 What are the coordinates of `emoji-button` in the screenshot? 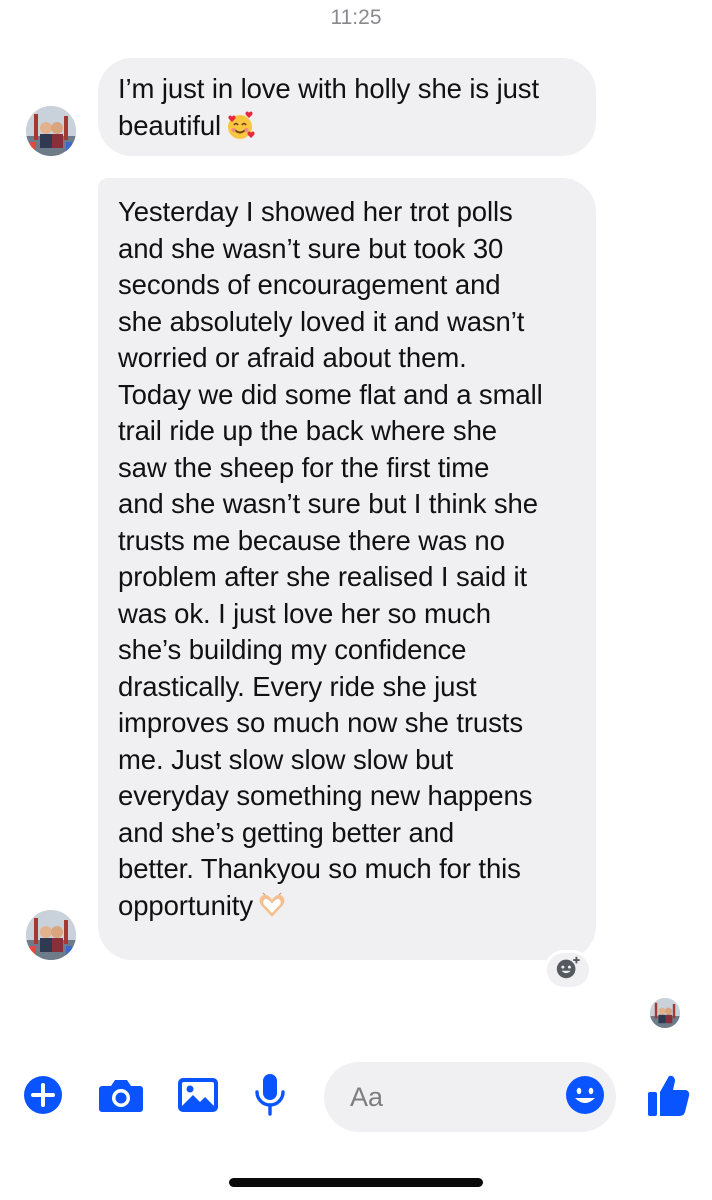 It's located at (585, 1097).